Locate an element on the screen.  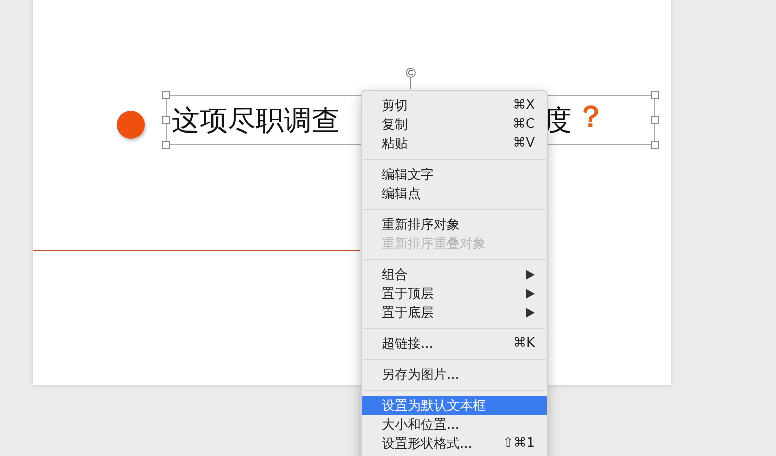
menu-item: 置于底层 is located at coordinates (454, 312).